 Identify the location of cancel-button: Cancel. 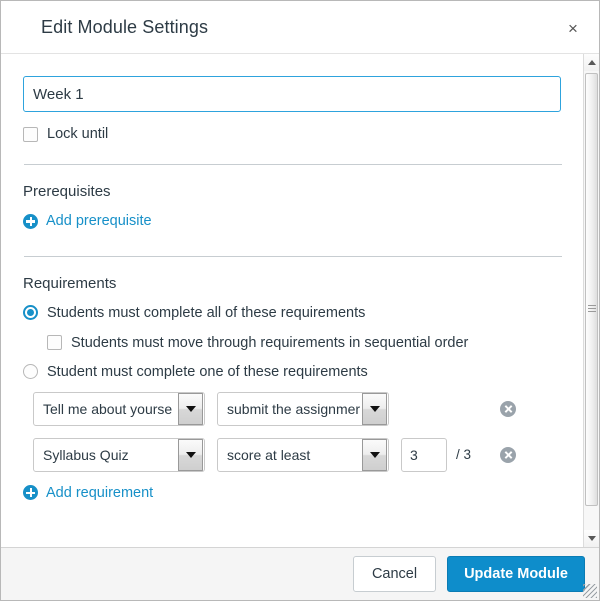
(394, 574).